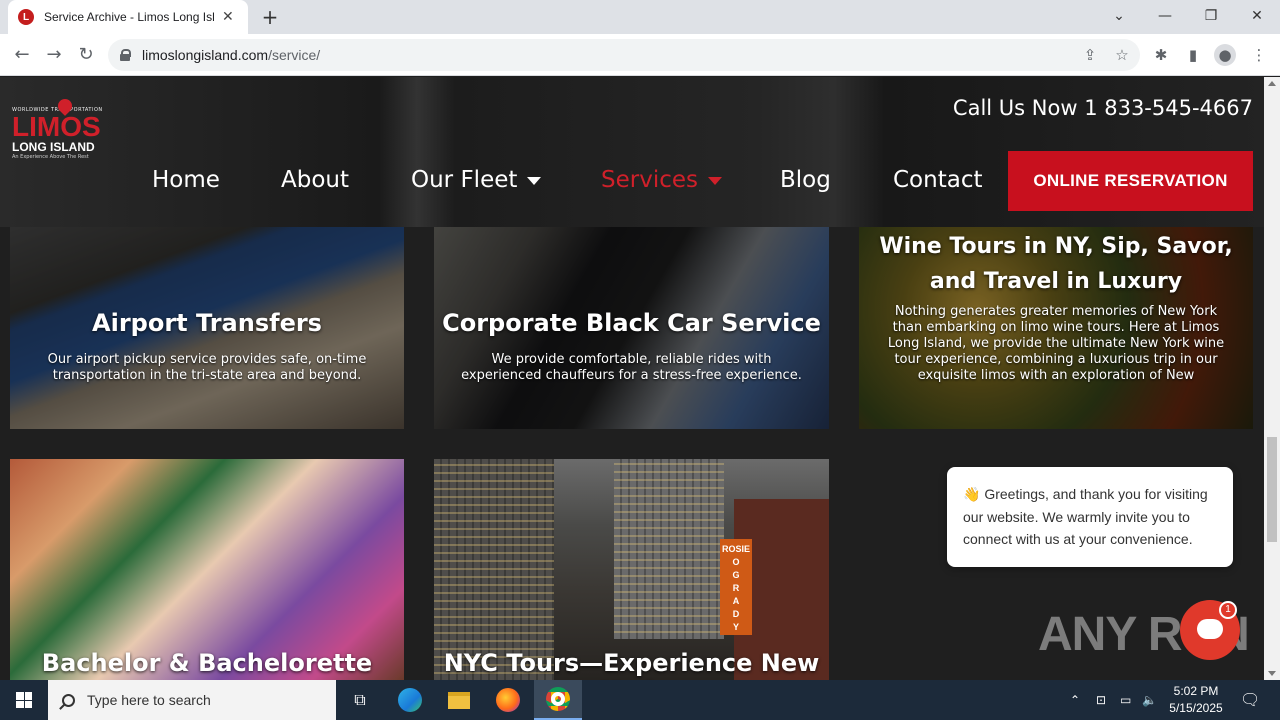 The image size is (1280, 720). I want to click on firefox-icon, so click(508, 700).